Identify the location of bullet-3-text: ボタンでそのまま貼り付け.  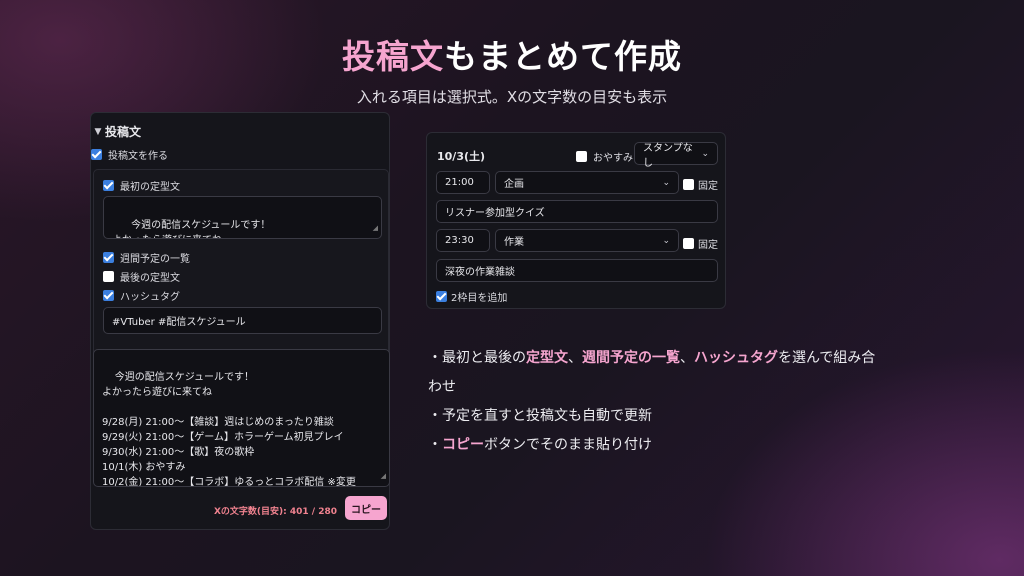
(568, 445).